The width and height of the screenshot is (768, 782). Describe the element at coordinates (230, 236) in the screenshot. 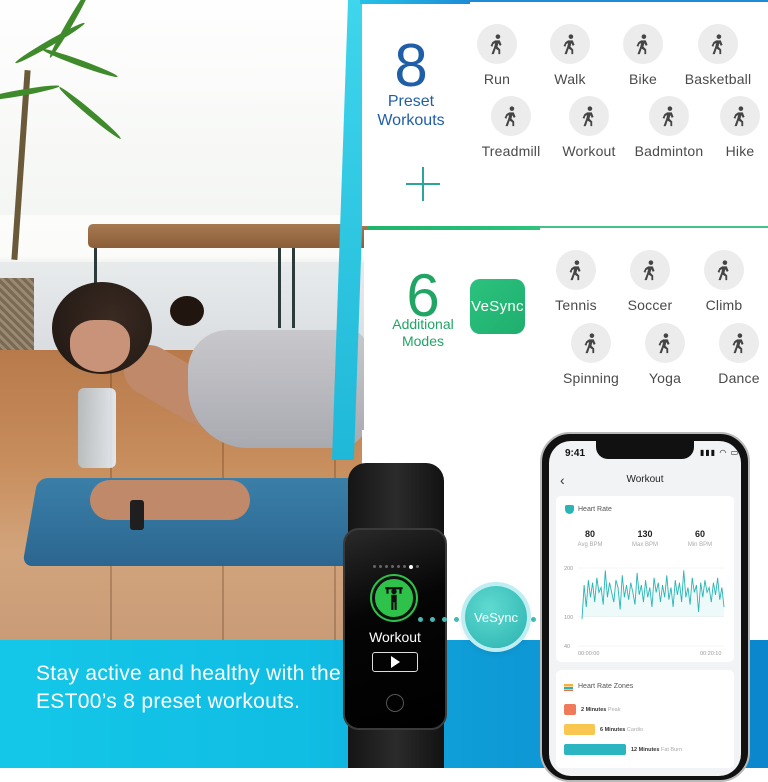

I see `bench` at that location.